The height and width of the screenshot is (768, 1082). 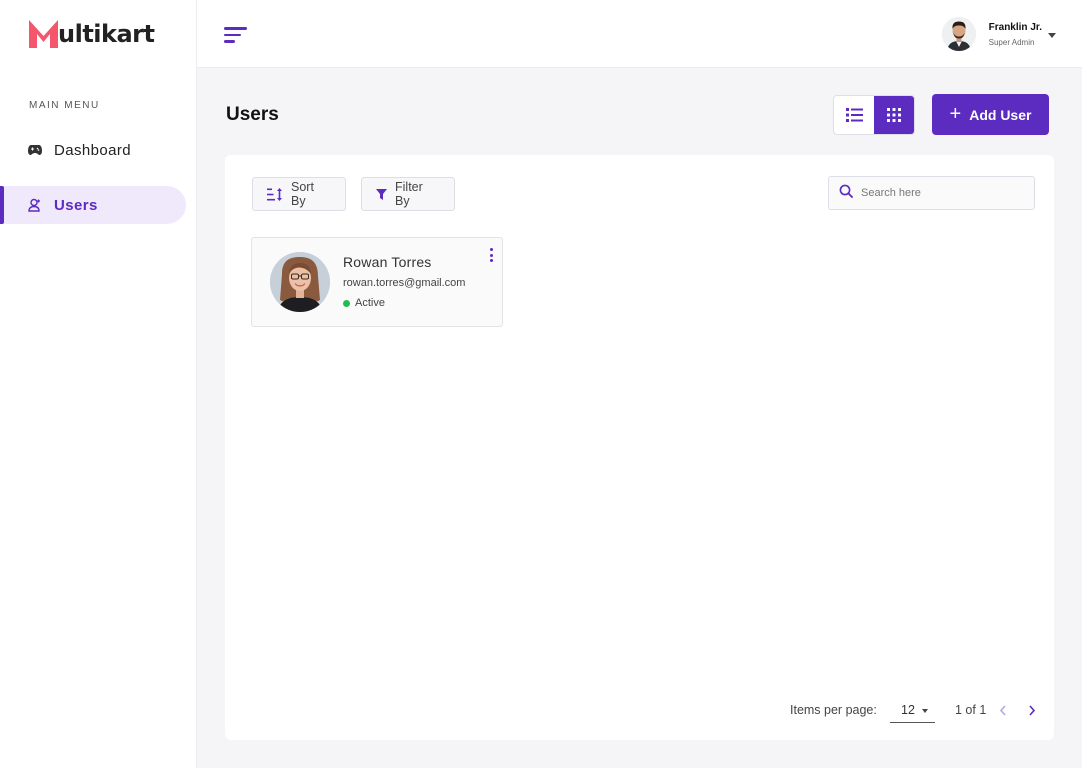 What do you see at coordinates (833, 710) in the screenshot?
I see `items-per-page-label: Items per page:` at bounding box center [833, 710].